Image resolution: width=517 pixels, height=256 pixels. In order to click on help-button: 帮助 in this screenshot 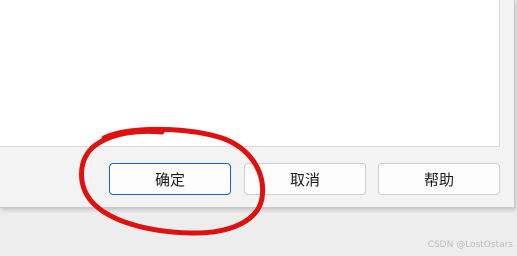, I will do `click(439, 179)`.